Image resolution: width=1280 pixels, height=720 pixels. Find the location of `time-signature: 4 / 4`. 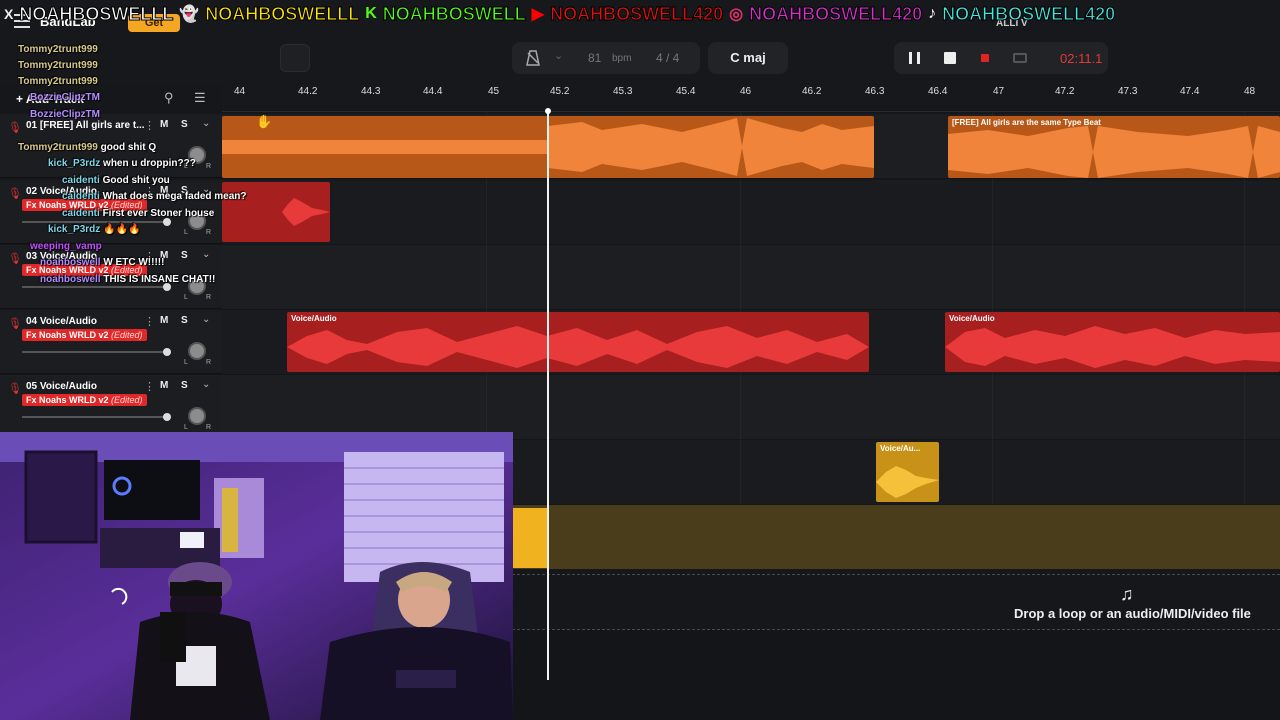

time-signature: 4 / 4 is located at coordinates (667, 58).